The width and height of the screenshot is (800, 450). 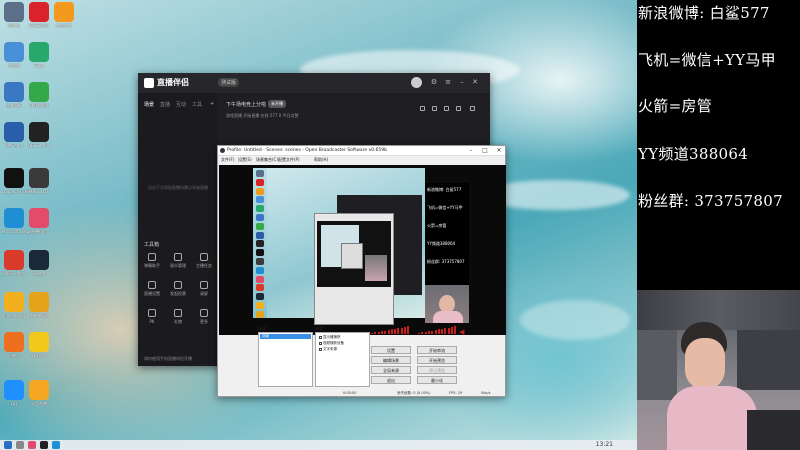 I want to click on tool-item: 直播设置, so click(x=152, y=289).